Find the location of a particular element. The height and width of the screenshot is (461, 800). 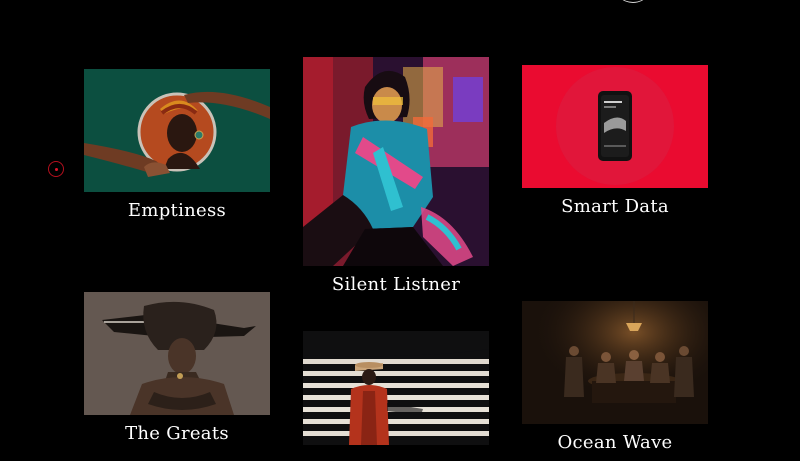

project-card-the-greats: The Greats is located at coordinates (177, 372).